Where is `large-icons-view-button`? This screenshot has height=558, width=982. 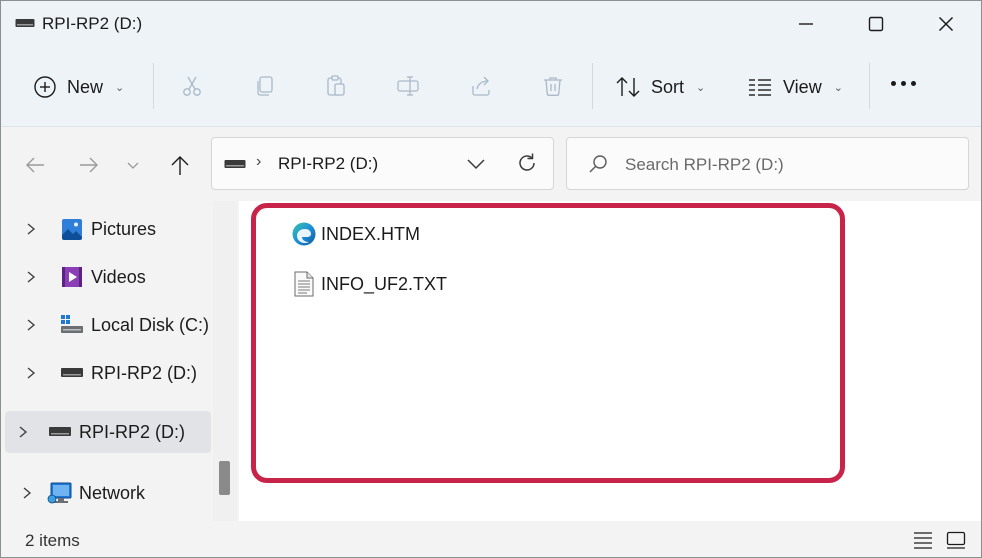
large-icons-view-button is located at coordinates (956, 540).